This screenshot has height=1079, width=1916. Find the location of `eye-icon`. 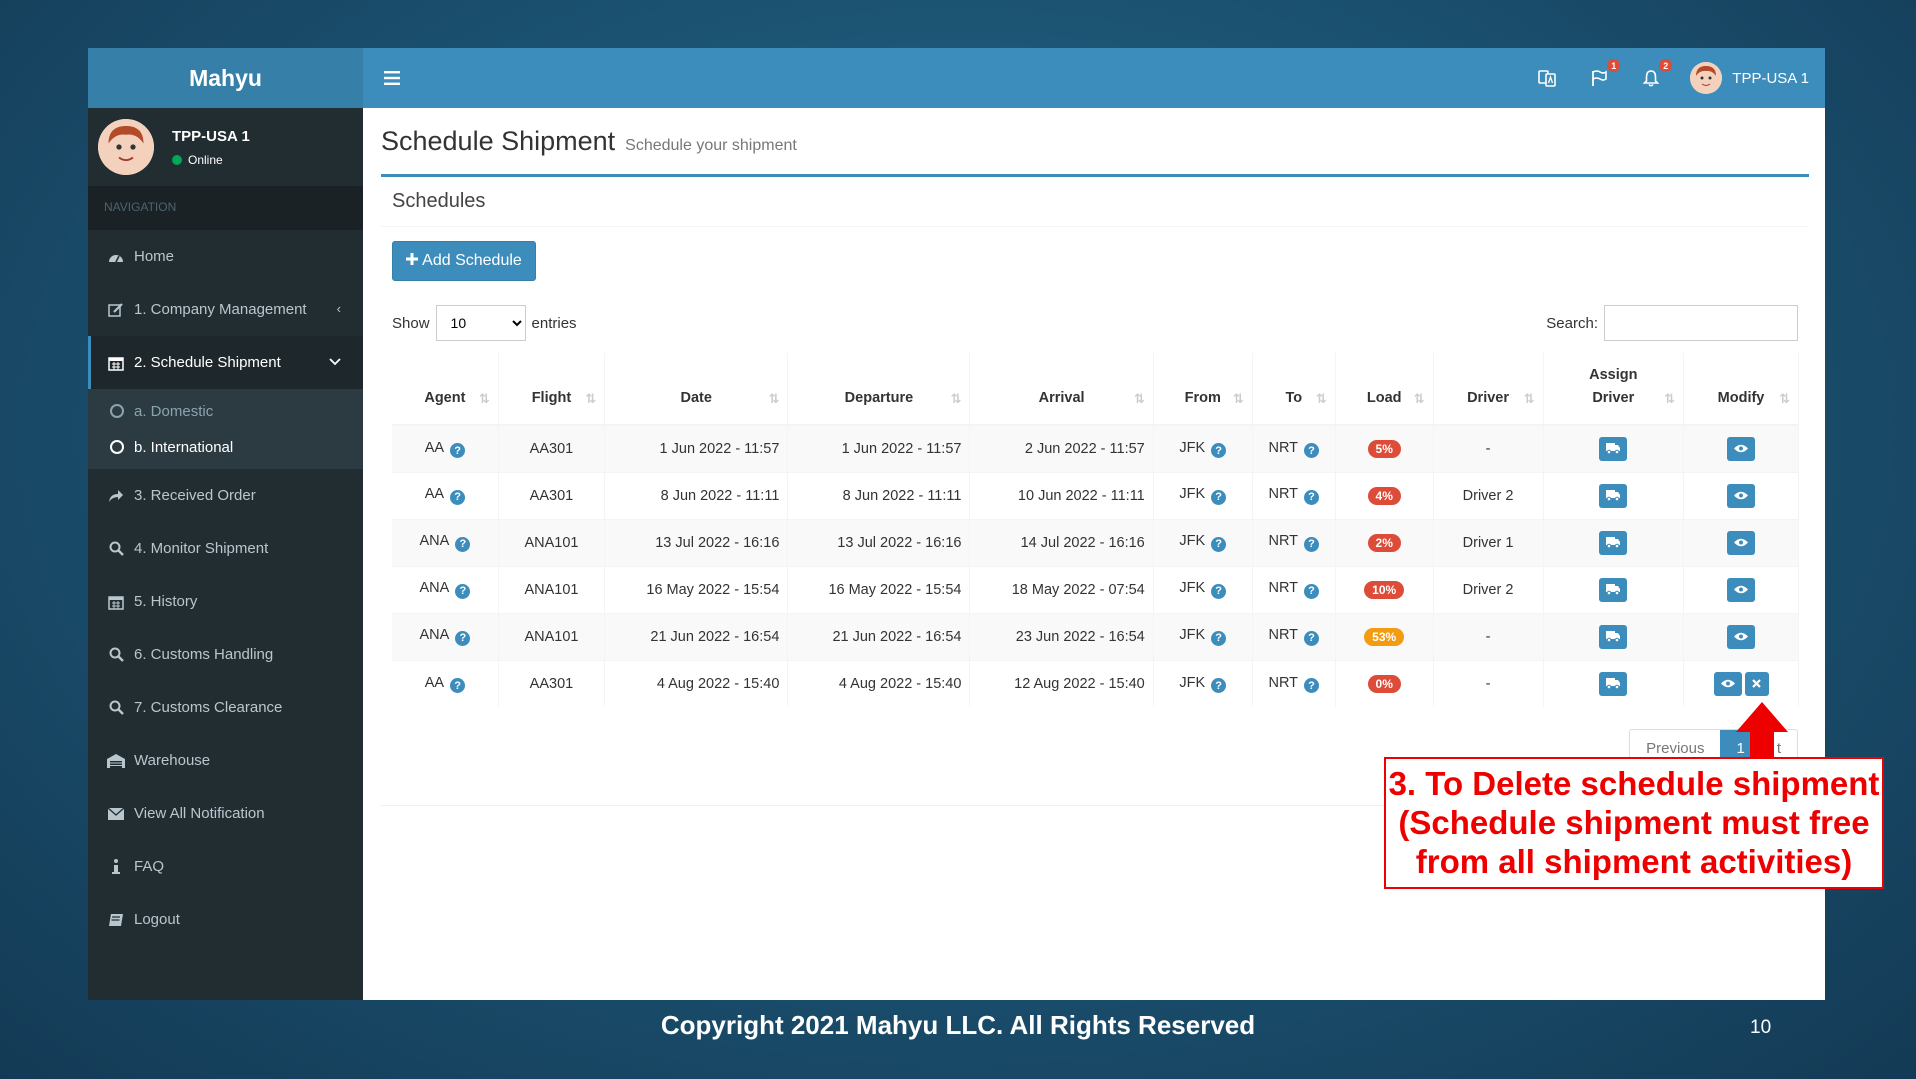

eye-icon is located at coordinates (1741, 589).